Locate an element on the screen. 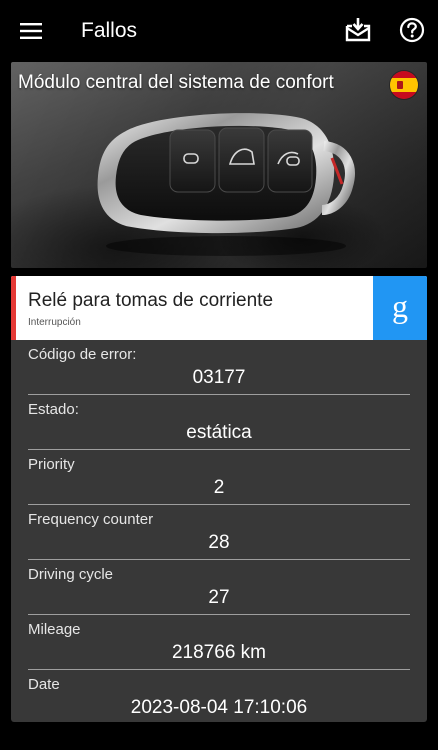  detail-value: 03177 is located at coordinates (219, 377).